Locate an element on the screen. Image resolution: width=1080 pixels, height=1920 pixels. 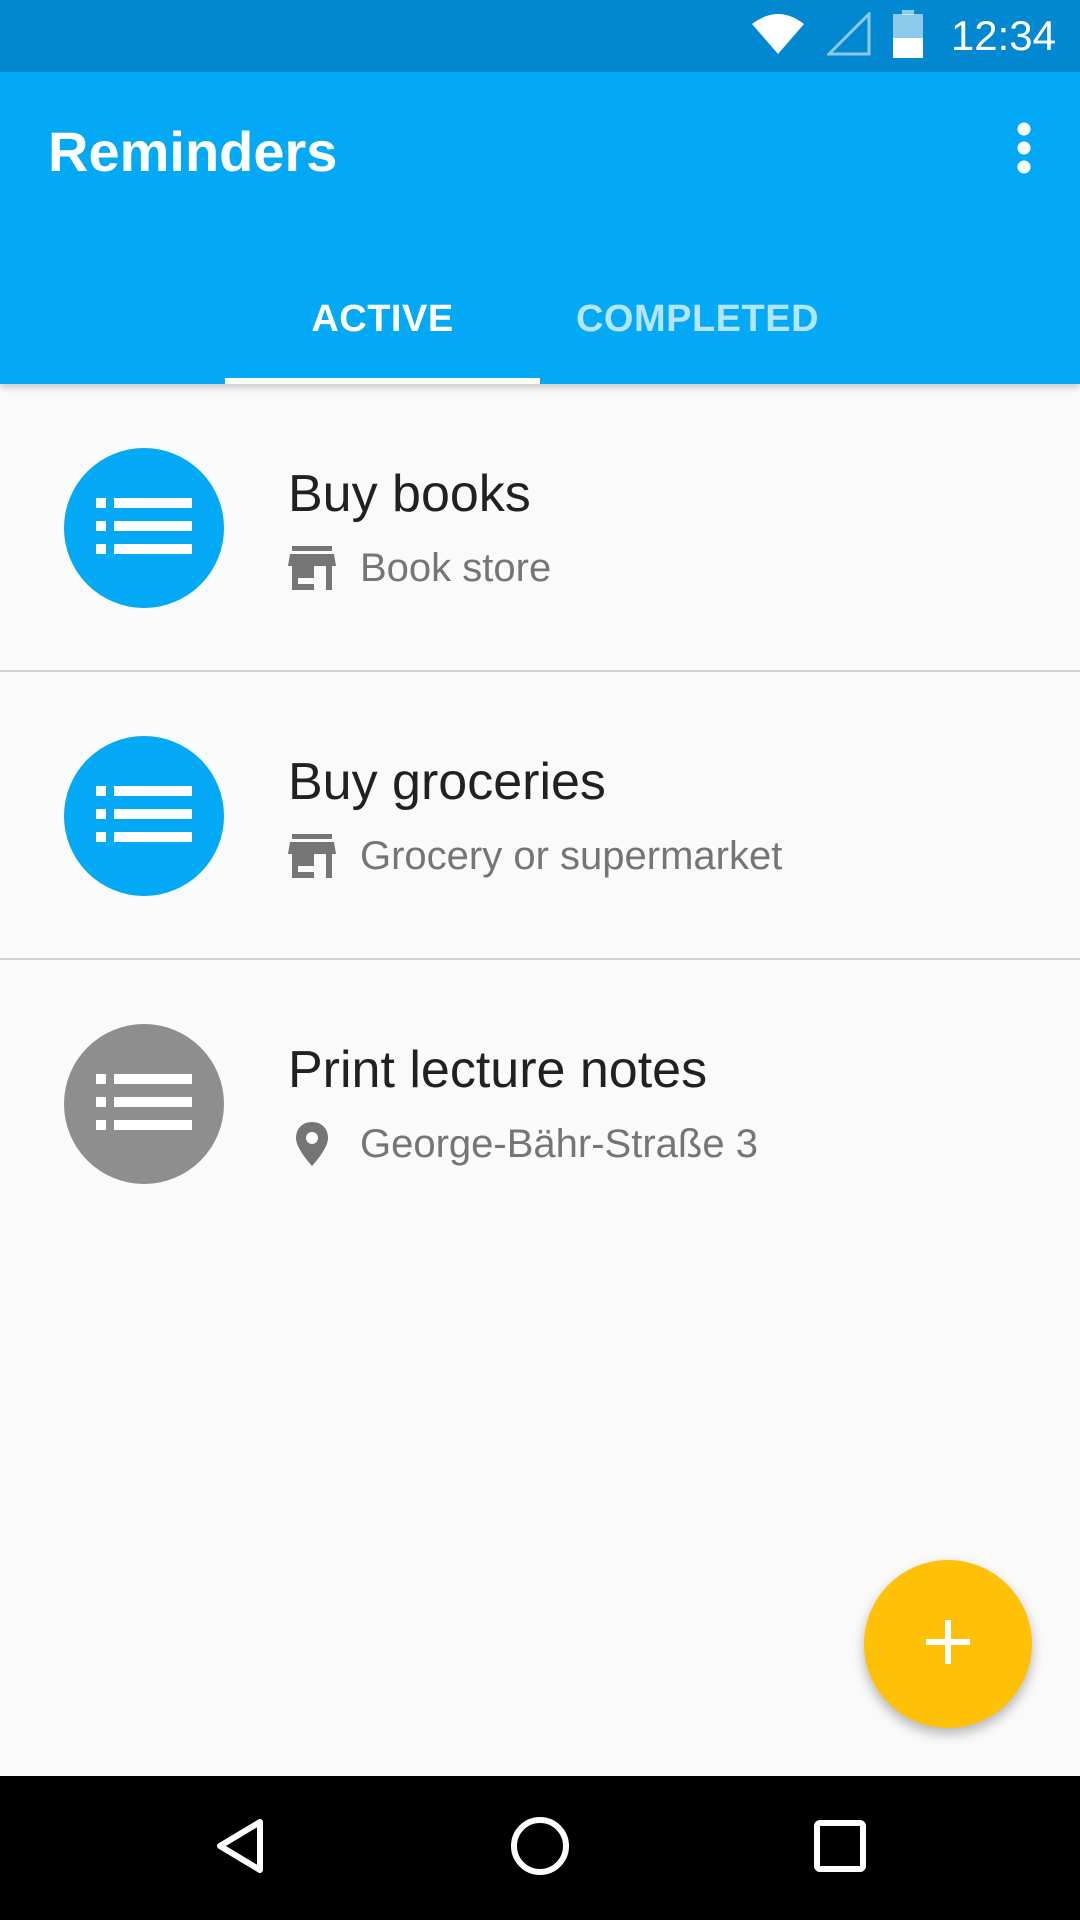
home-button is located at coordinates (540, 1848).